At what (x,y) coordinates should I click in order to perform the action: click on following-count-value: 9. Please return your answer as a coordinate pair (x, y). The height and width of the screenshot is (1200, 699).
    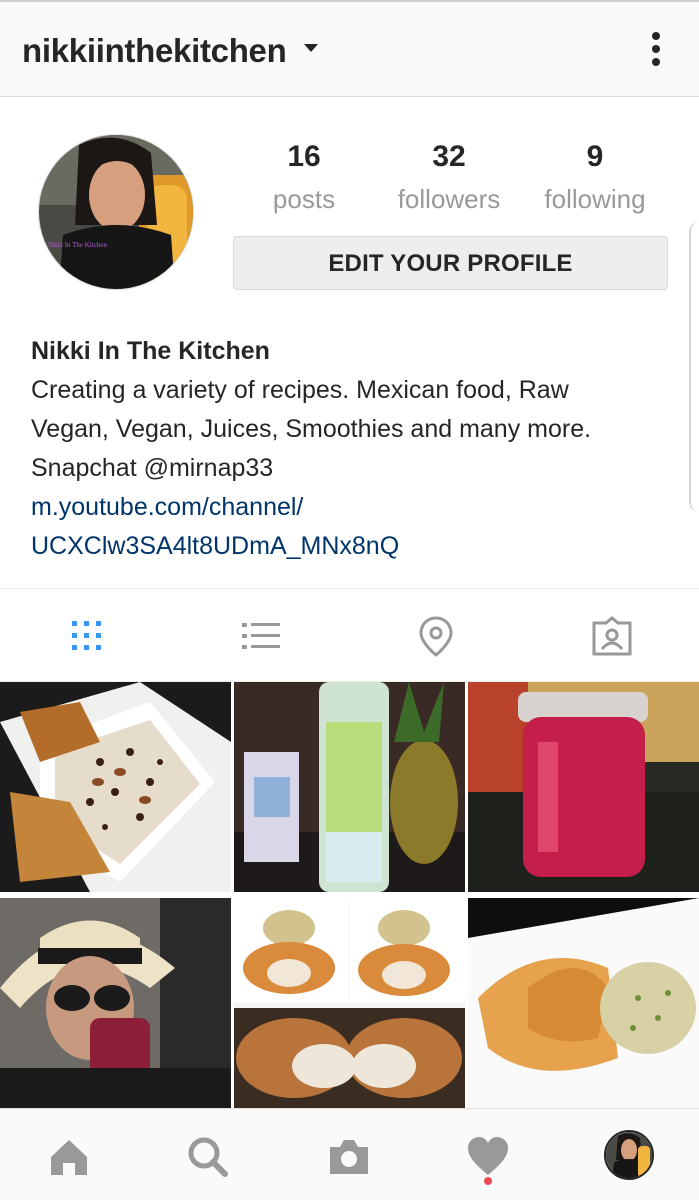
    Looking at the image, I should click on (595, 156).